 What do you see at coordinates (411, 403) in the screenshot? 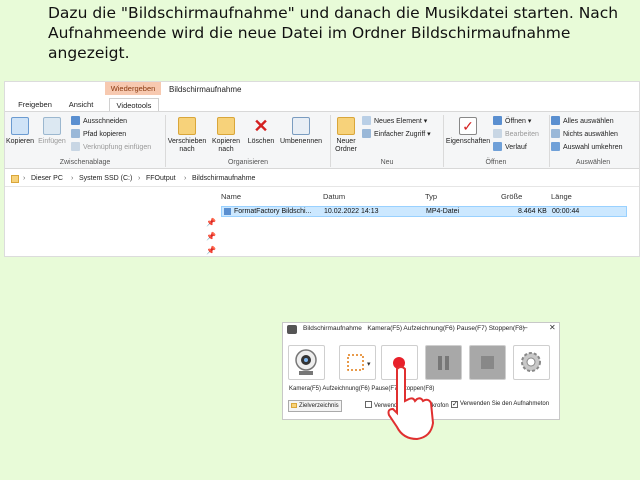
I see `pointing-hand-icon` at bounding box center [411, 403].